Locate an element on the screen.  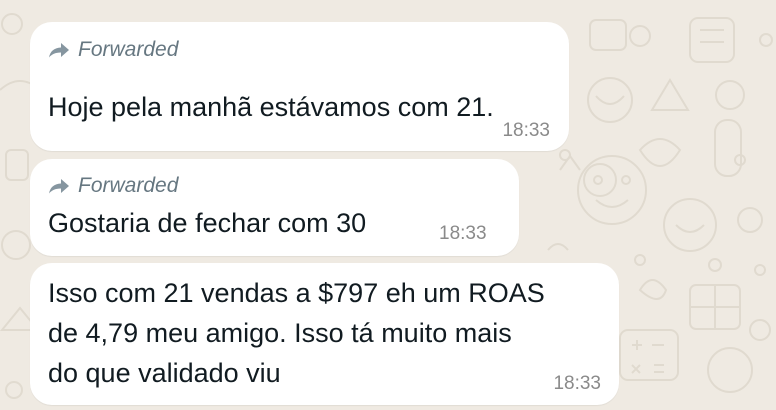
message-text: Hoje pela manhã estávamos com 21. is located at coordinates (271, 107).